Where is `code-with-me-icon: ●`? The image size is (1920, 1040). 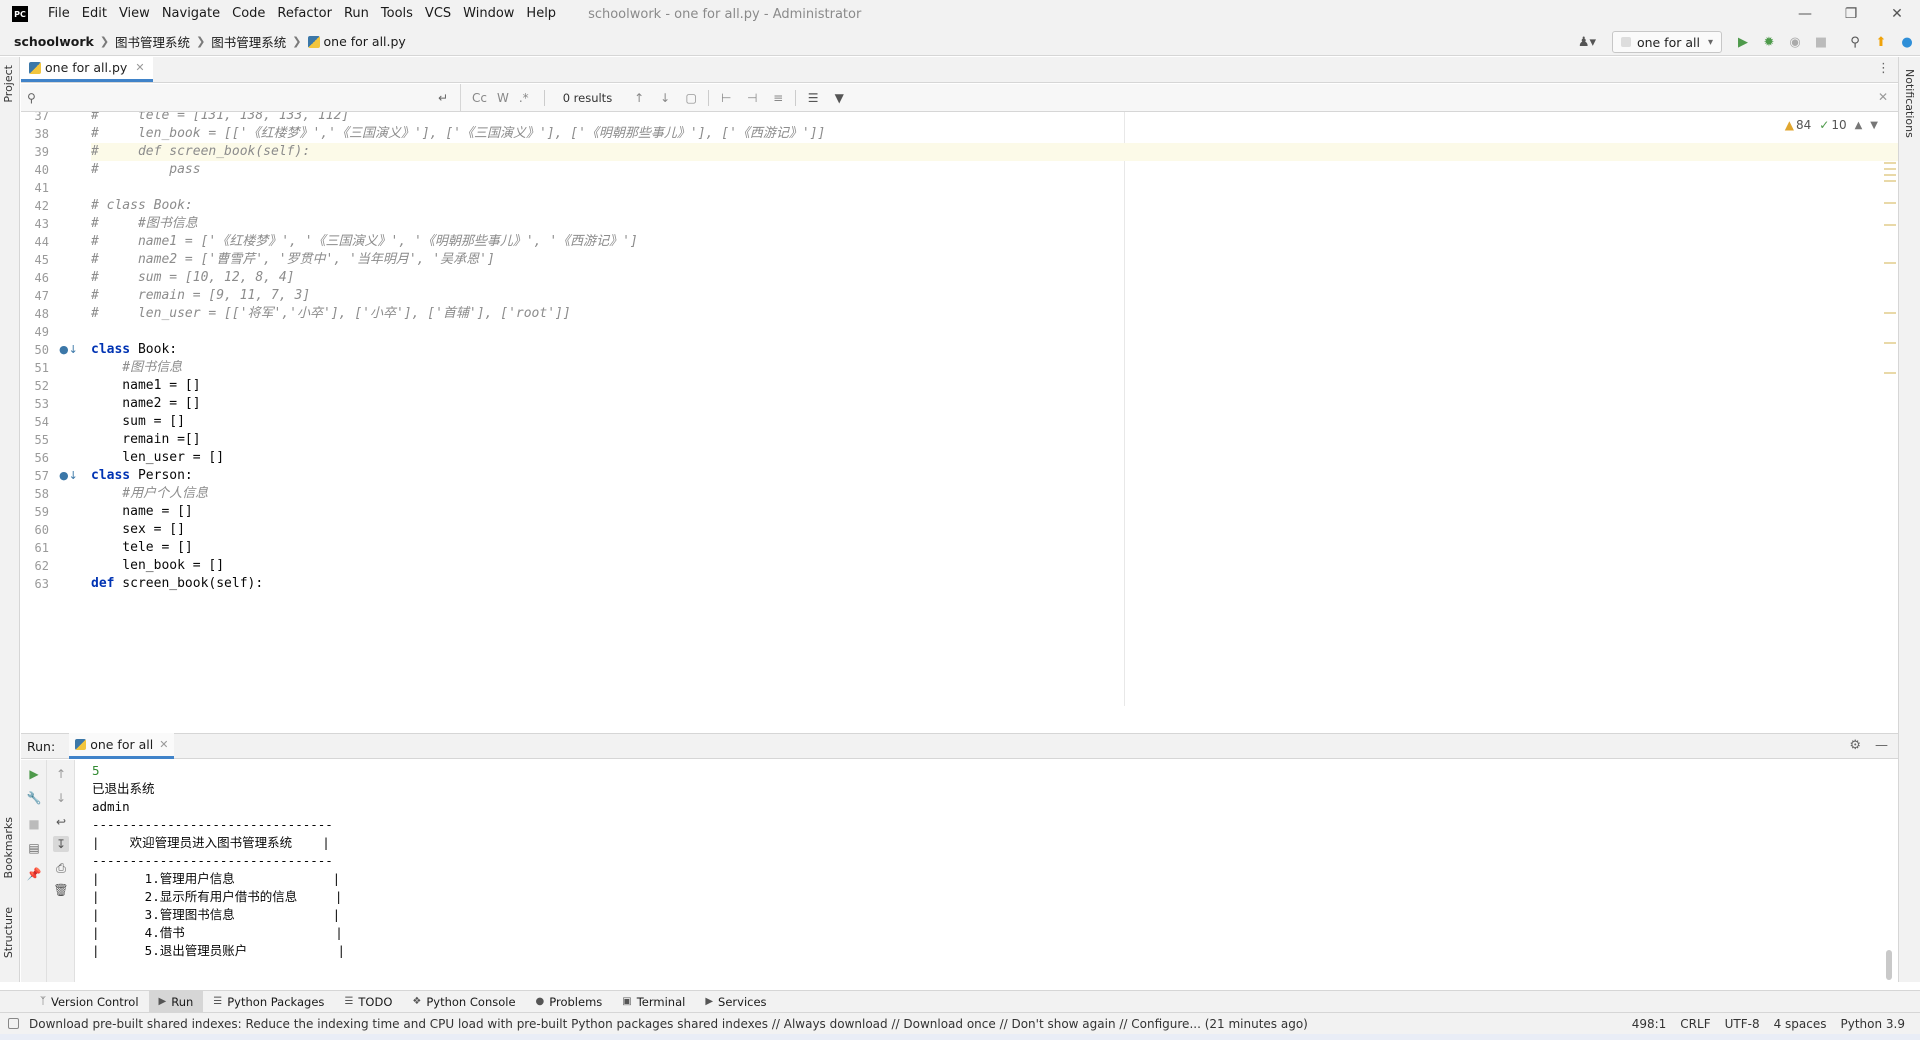 code-with-me-icon: ● is located at coordinates (1907, 42).